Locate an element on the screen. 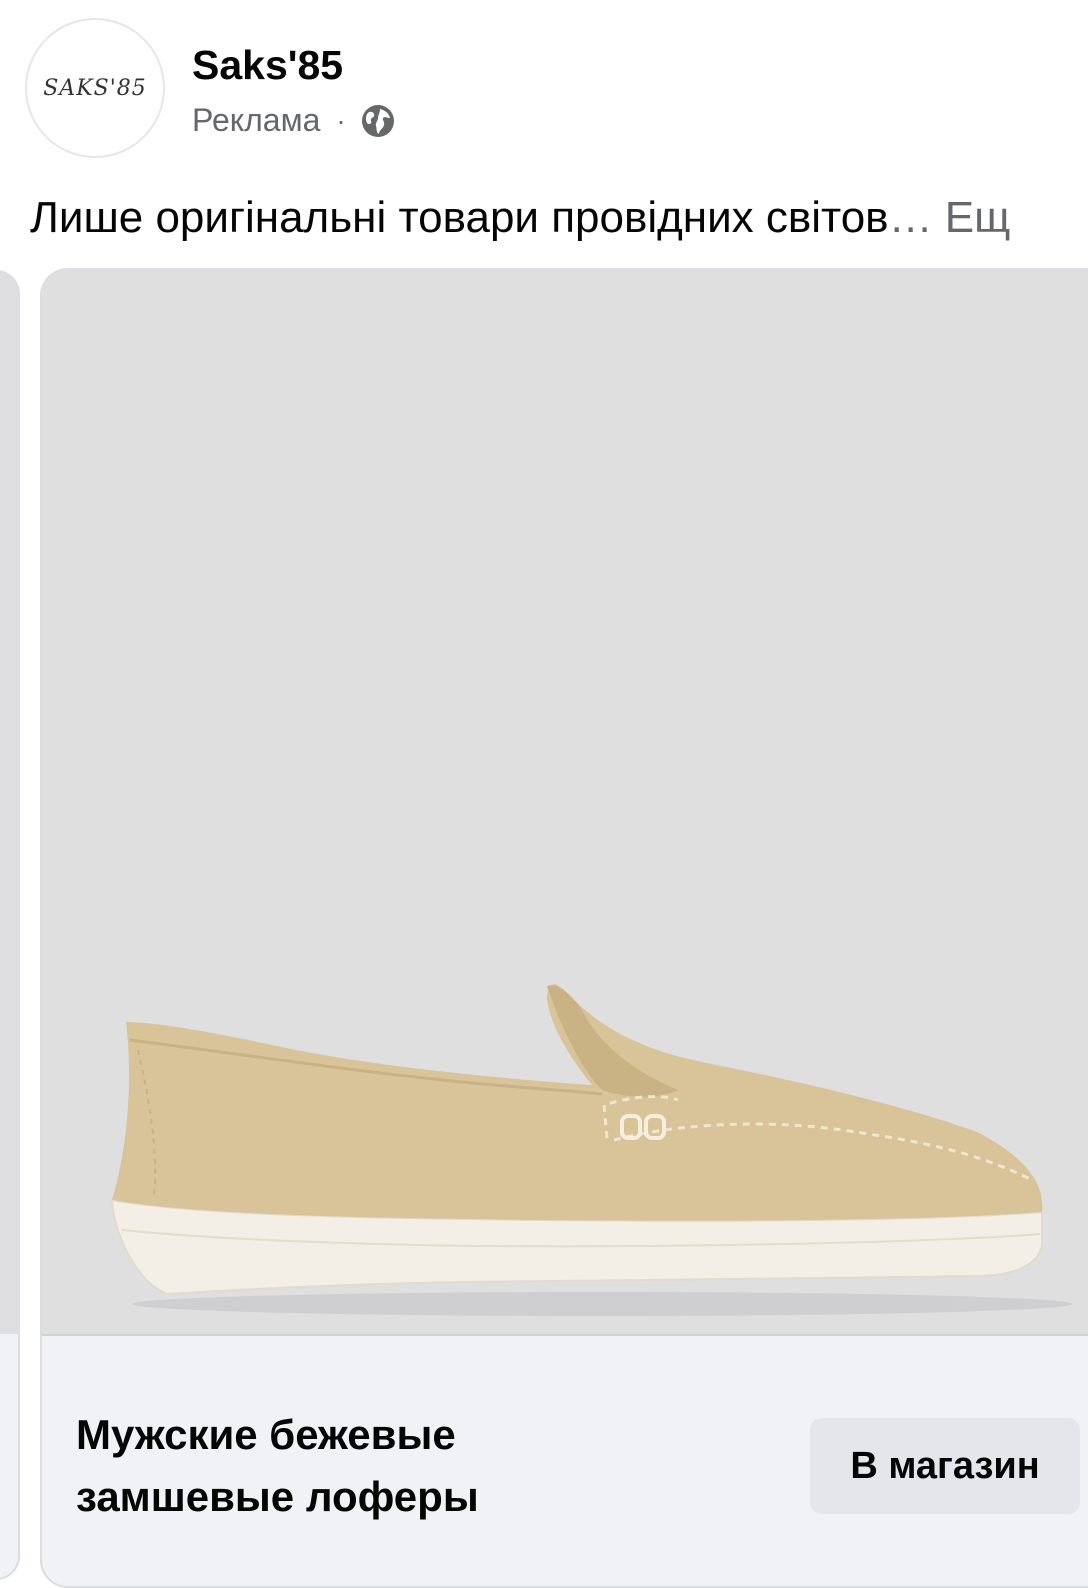 Image resolution: width=1088 pixels, height=1588 pixels. avatar-logo-text: SAKS'85 is located at coordinates (95, 88).